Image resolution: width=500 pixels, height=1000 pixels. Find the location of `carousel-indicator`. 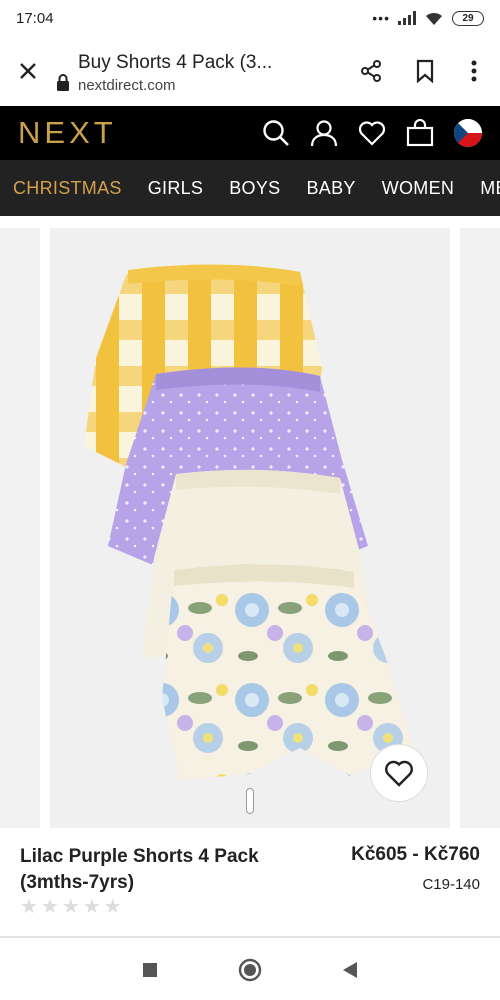

carousel-indicator is located at coordinates (250, 801).